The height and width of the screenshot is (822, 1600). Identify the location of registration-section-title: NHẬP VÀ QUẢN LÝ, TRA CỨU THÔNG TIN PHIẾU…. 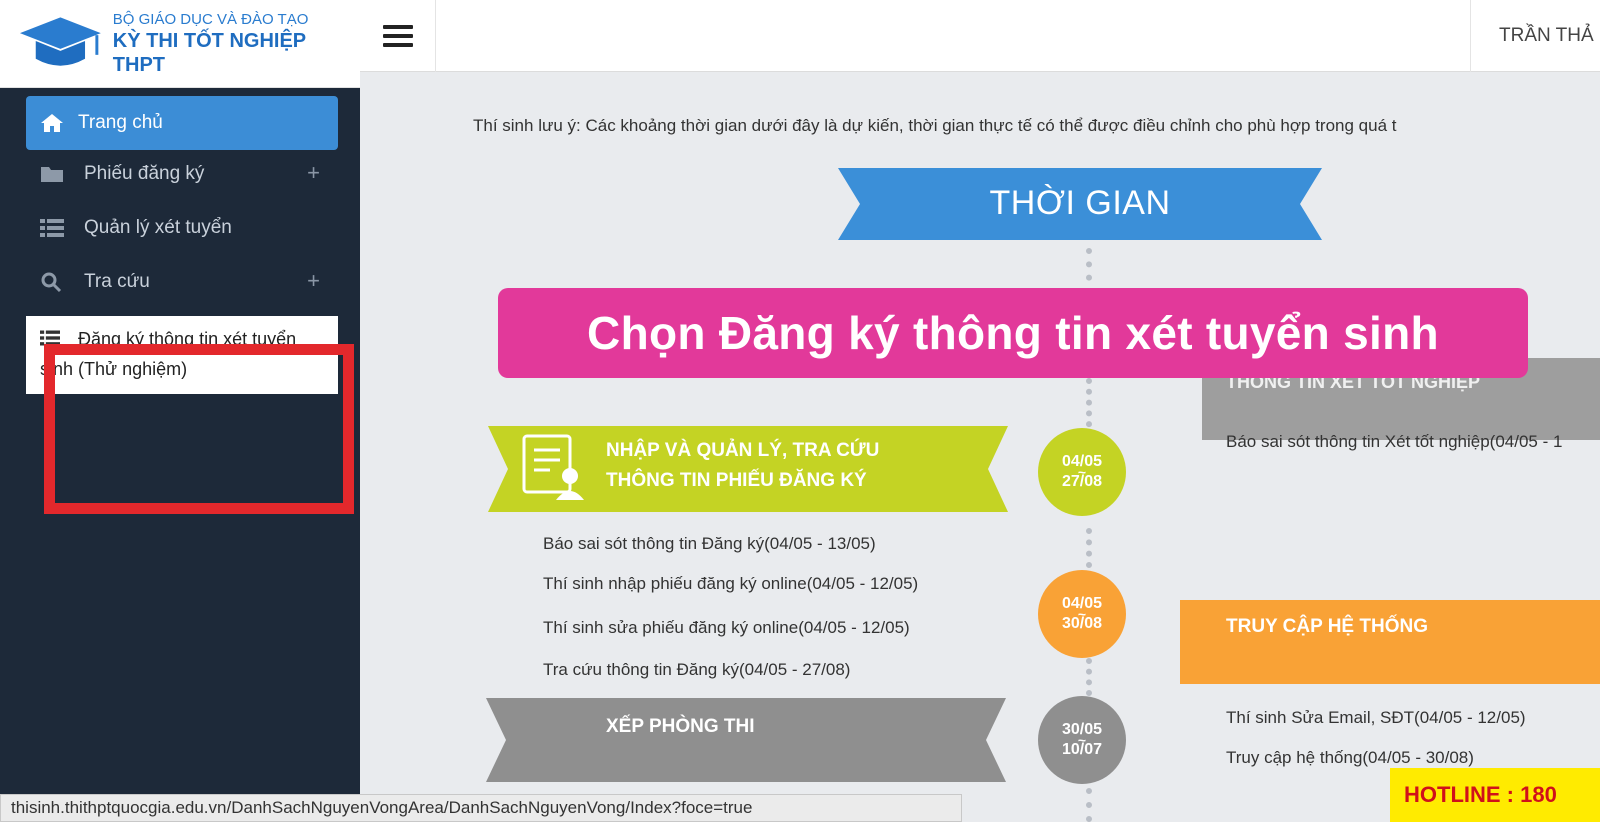
(742, 466).